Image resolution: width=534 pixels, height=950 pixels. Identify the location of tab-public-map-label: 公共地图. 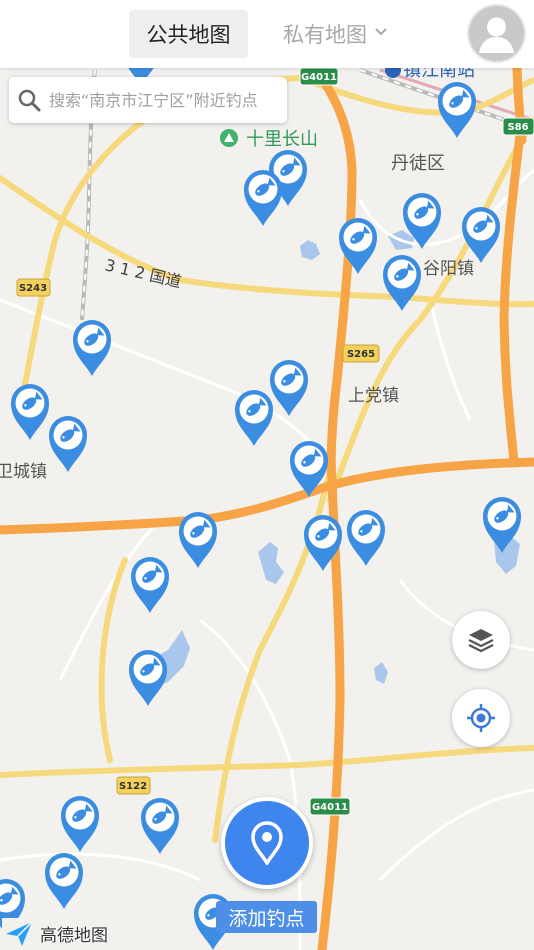
(188, 35).